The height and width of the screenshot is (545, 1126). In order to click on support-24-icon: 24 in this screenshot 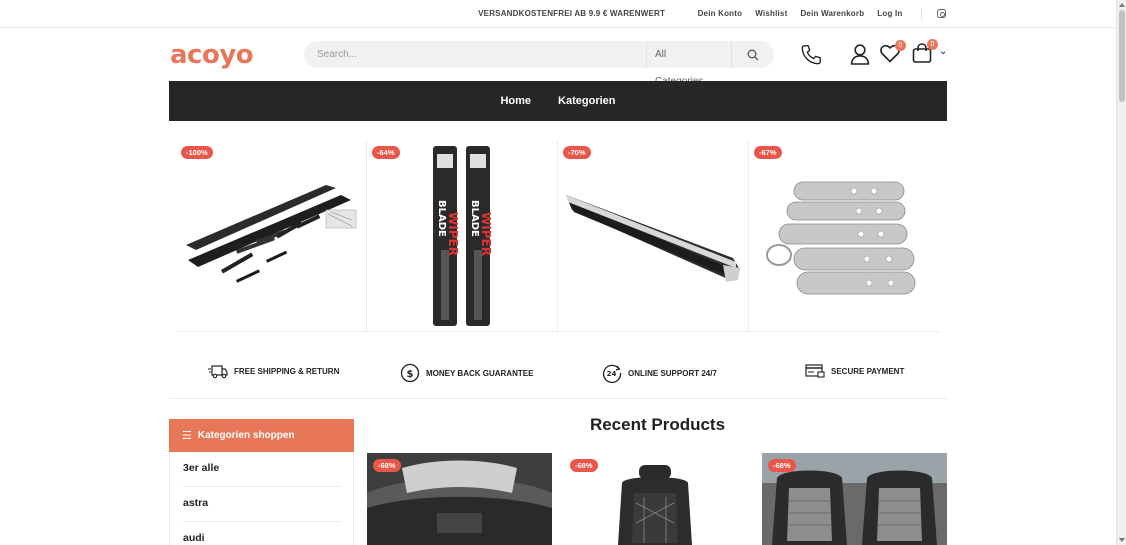, I will do `click(612, 373)`.